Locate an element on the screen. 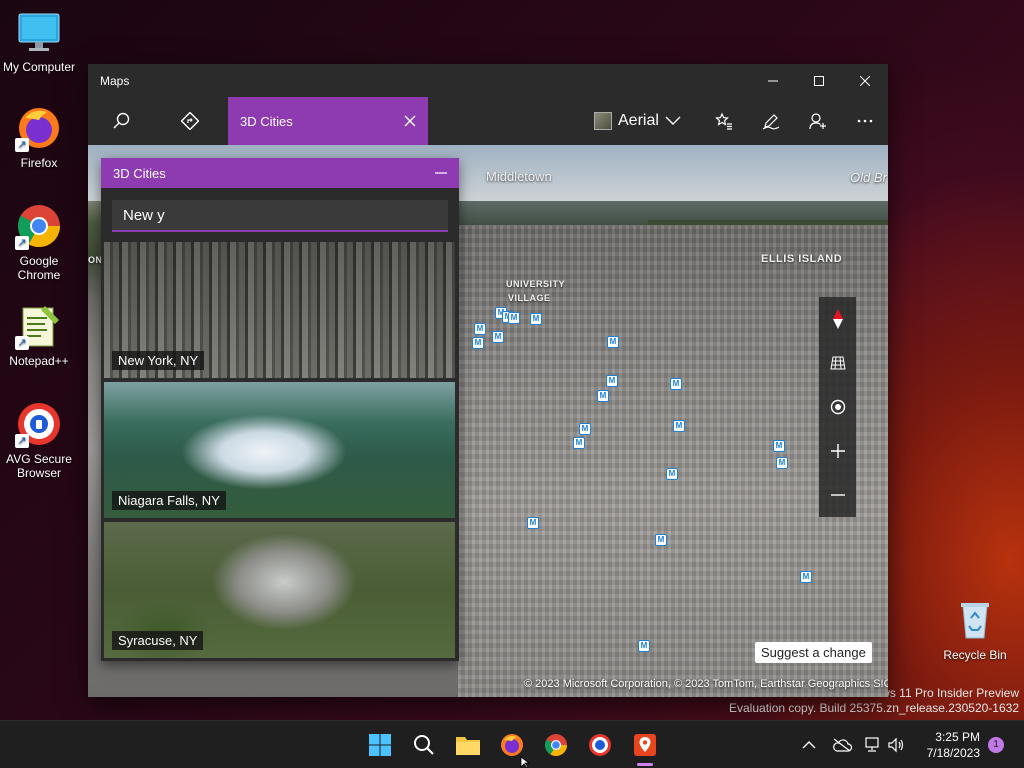  map-style-dropdown: Aerial is located at coordinates (637, 121).